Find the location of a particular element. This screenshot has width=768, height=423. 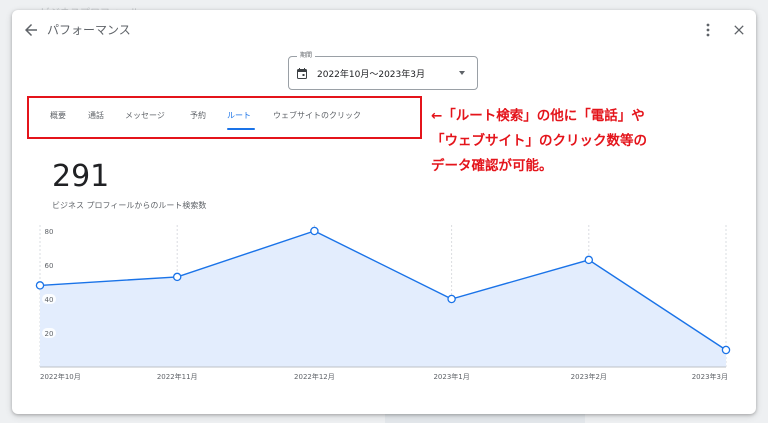

x-tick-label-1: 2022年11月 is located at coordinates (177, 376).